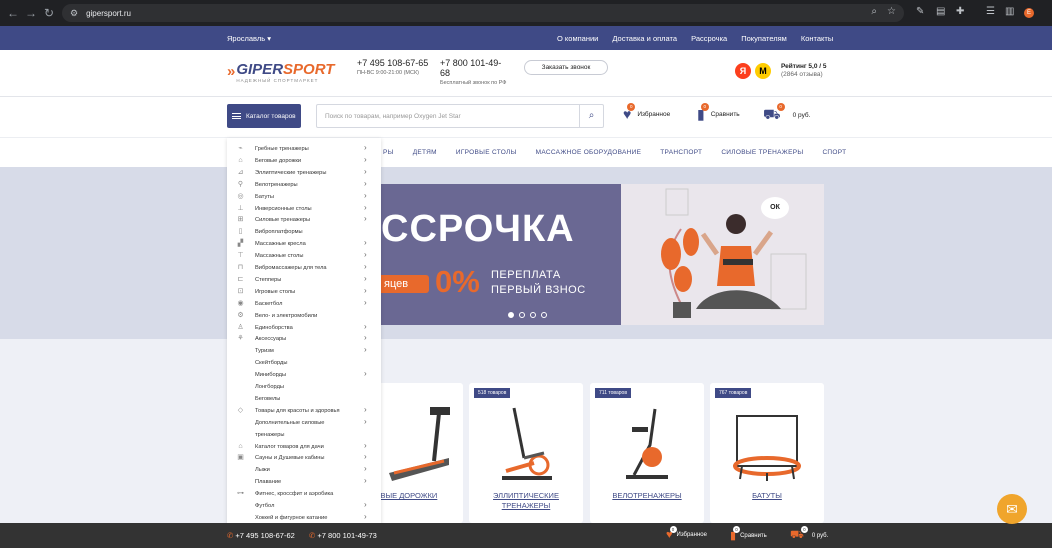  What do you see at coordinates (686, 533) in the screenshot?
I see `bottom-favorites: ♥ 0 Избранное` at bounding box center [686, 533].